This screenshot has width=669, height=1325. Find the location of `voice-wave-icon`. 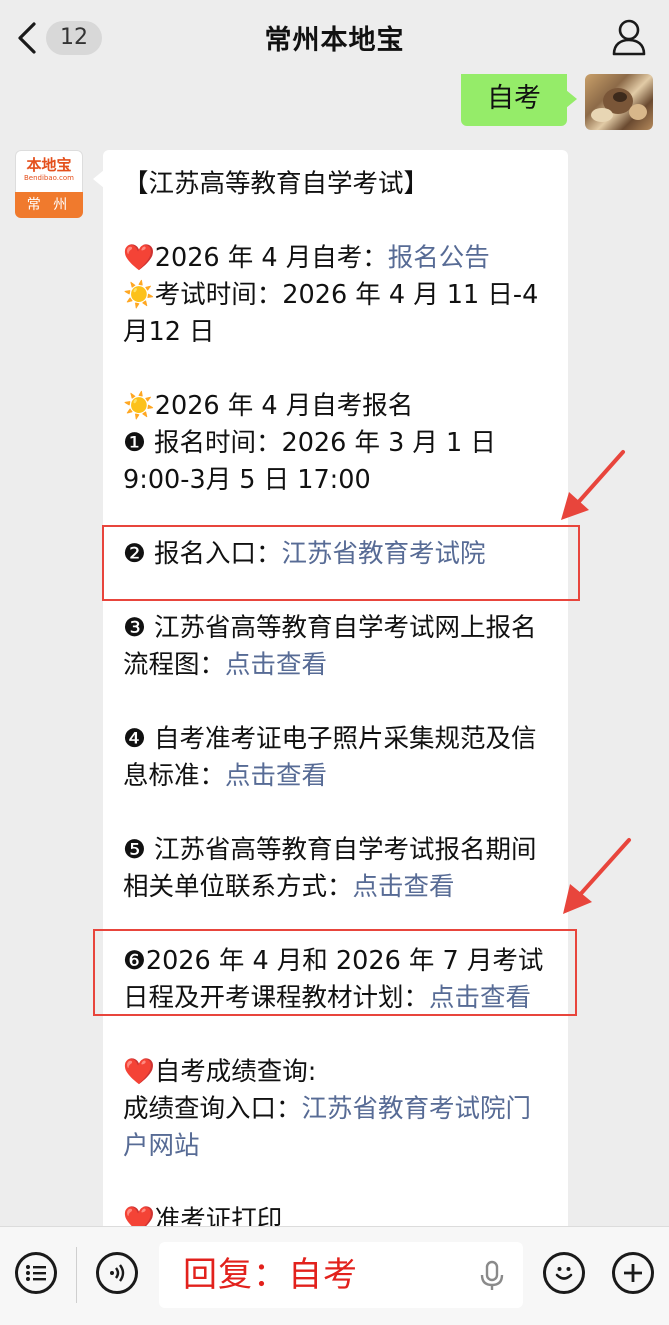

voice-wave-icon is located at coordinates (117, 1273).